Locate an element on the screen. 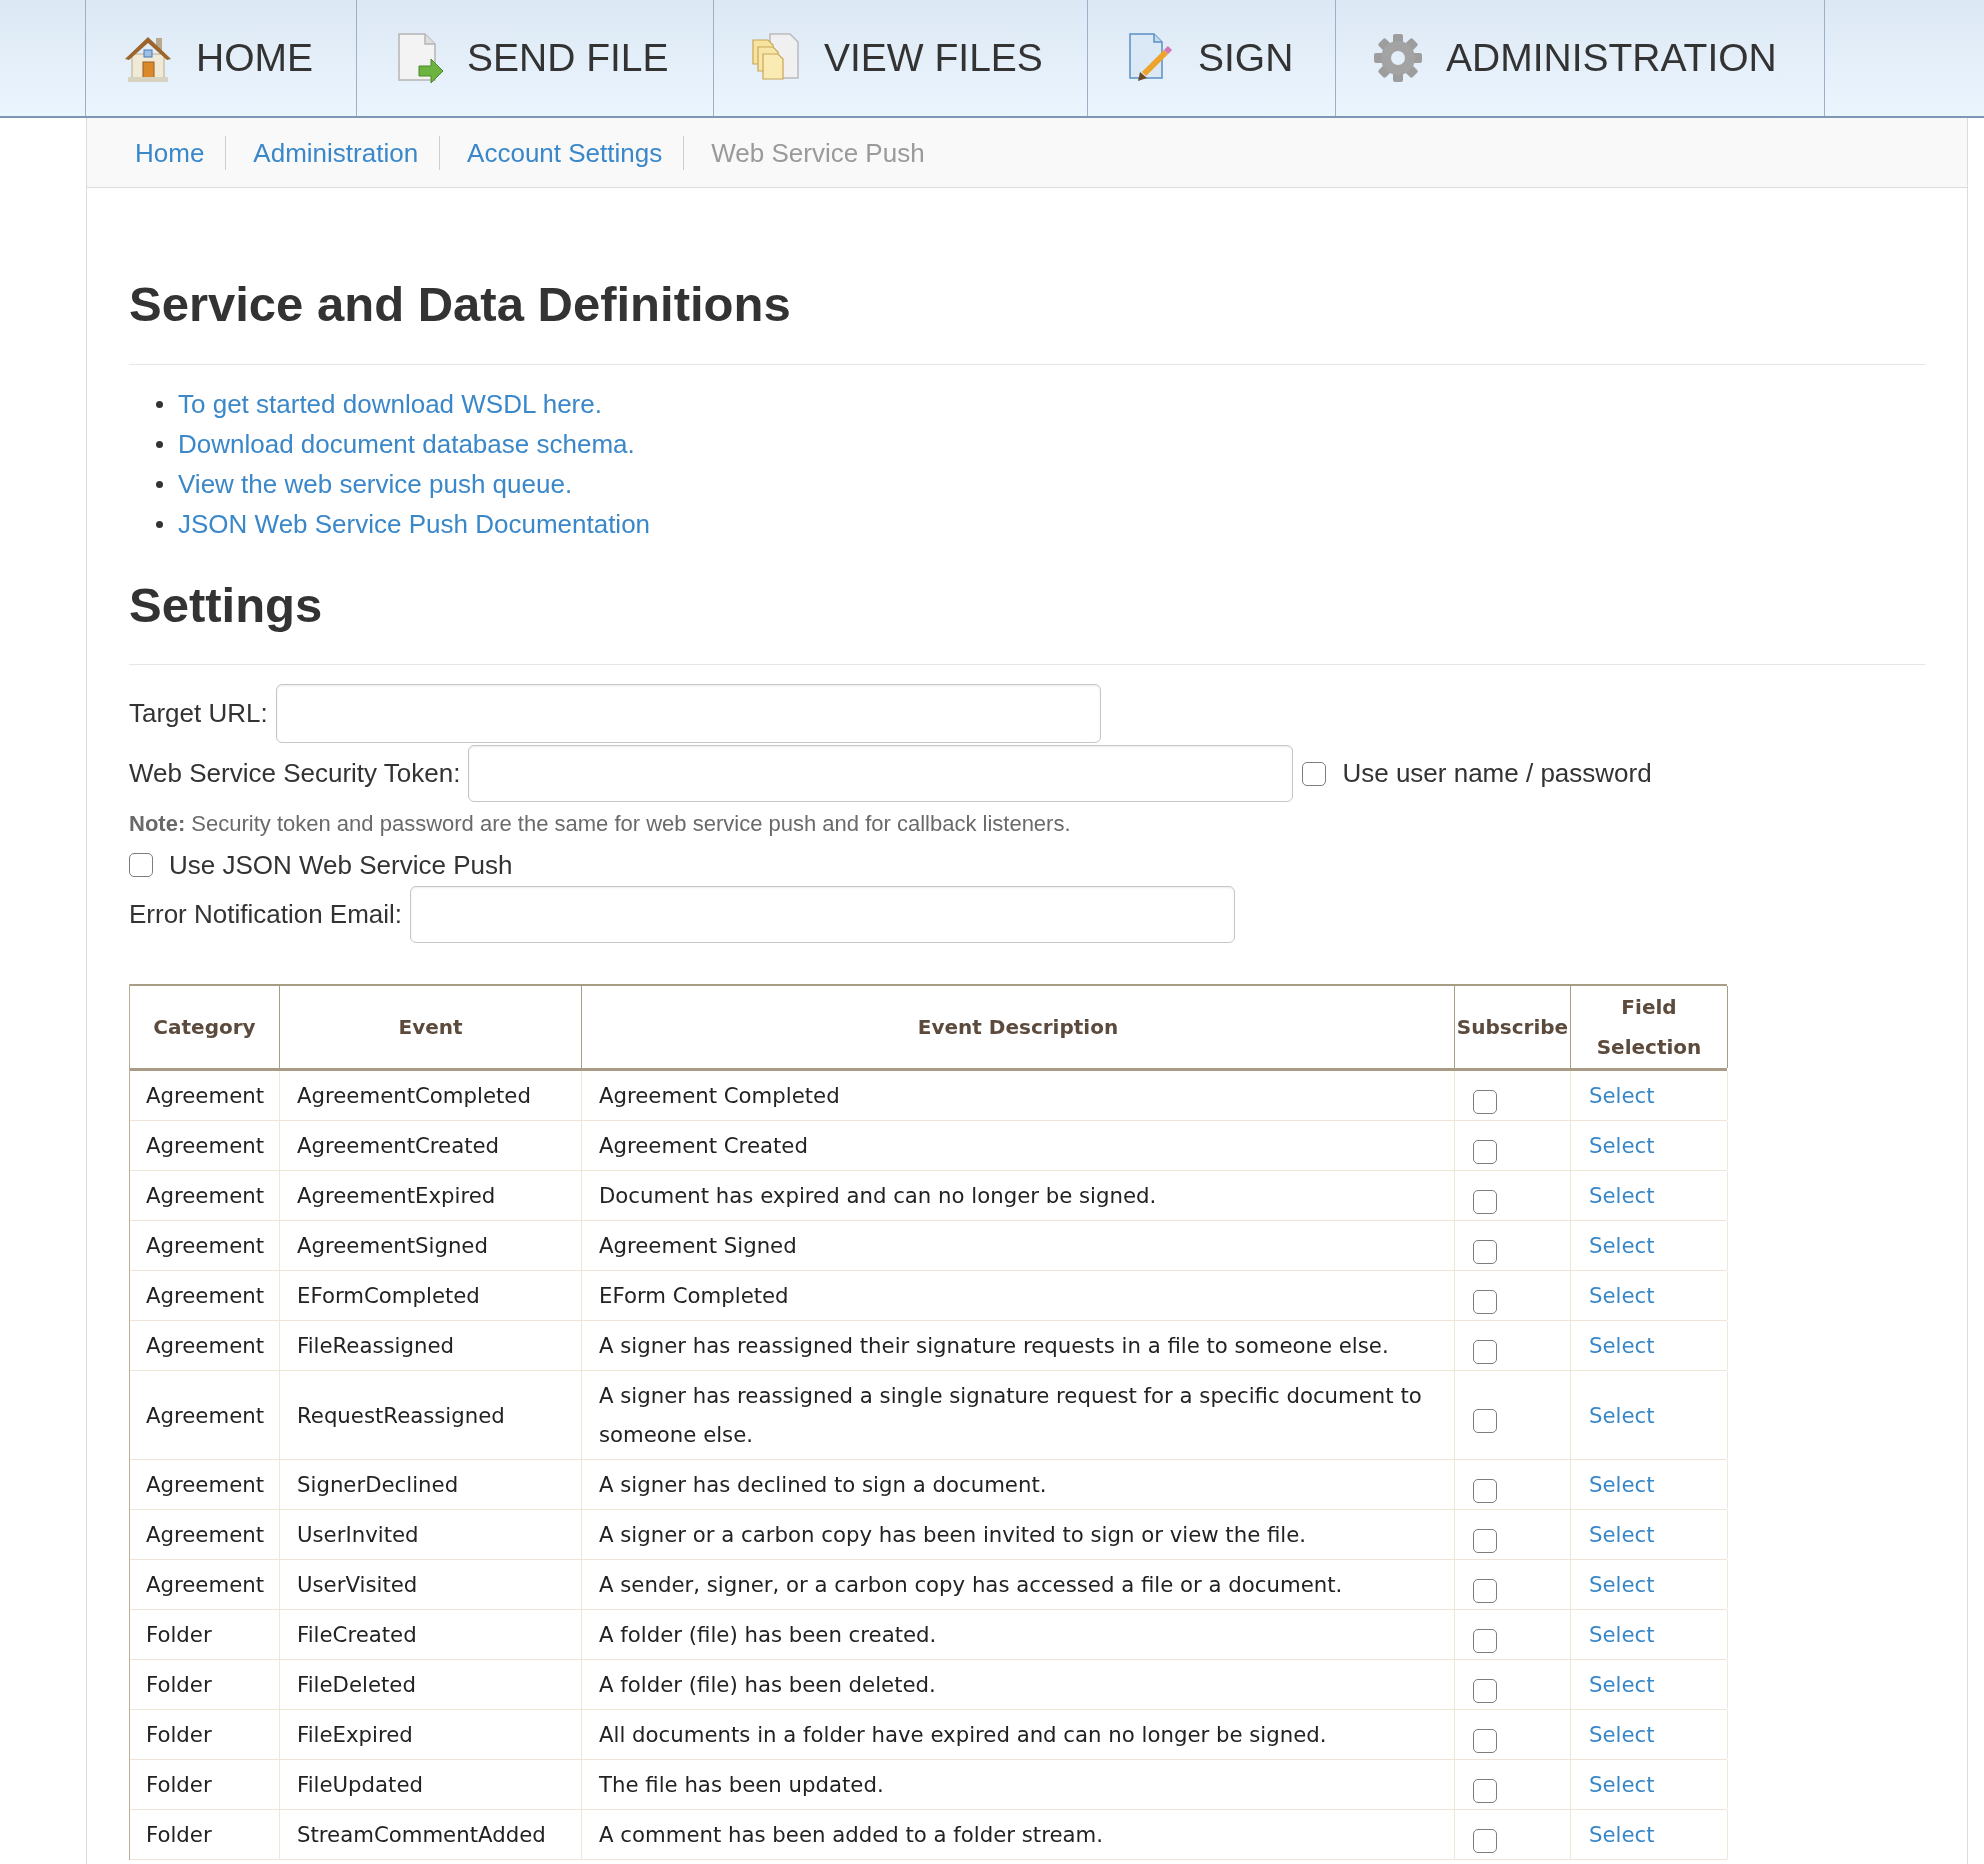 This screenshot has height=1864, width=1984. table-cell: A folder (file) has been created. is located at coordinates (1018, 1634).